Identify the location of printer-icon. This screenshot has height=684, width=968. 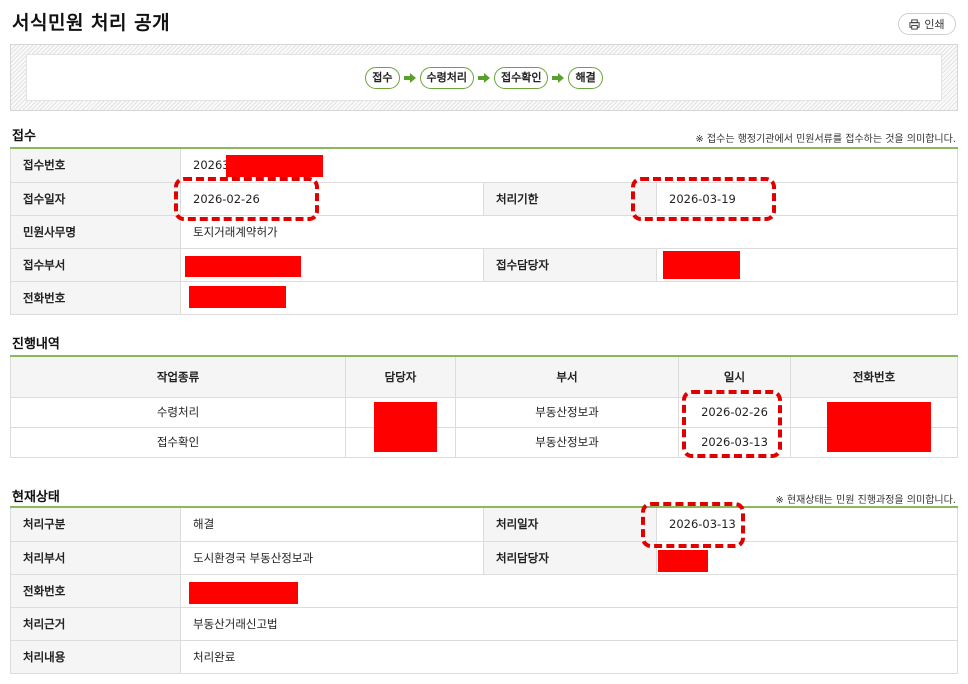
(914, 24).